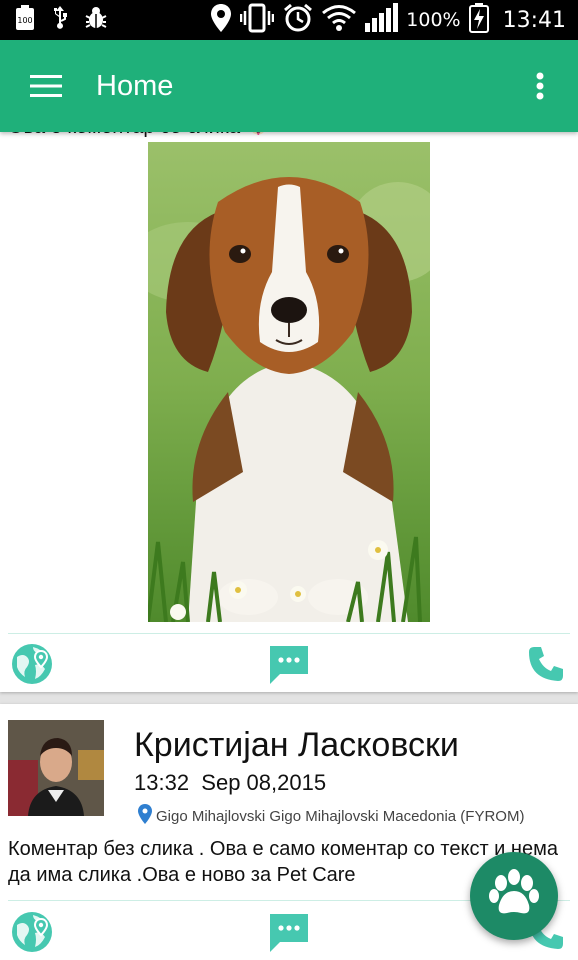 The width and height of the screenshot is (578, 960). I want to click on status-bar: 100 100% 13:41, so click(289, 20).